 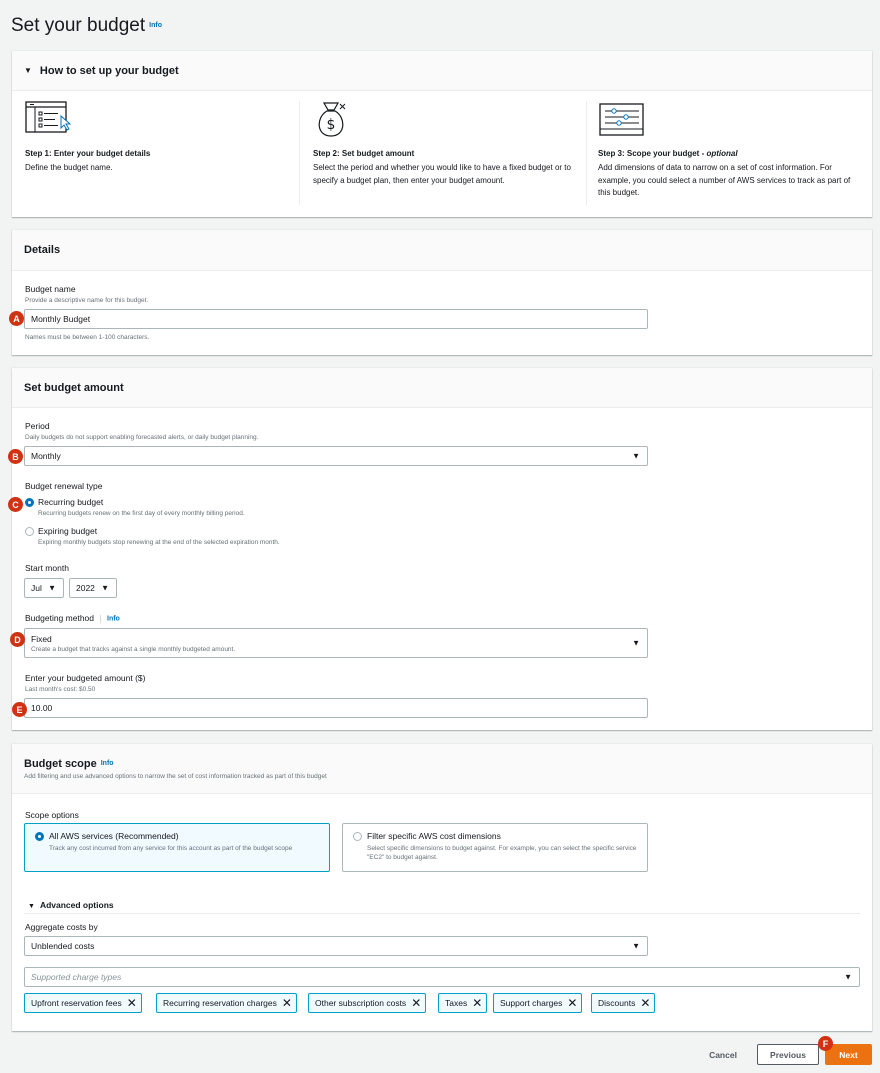 What do you see at coordinates (48, 117) in the screenshot?
I see `budget-details-icon` at bounding box center [48, 117].